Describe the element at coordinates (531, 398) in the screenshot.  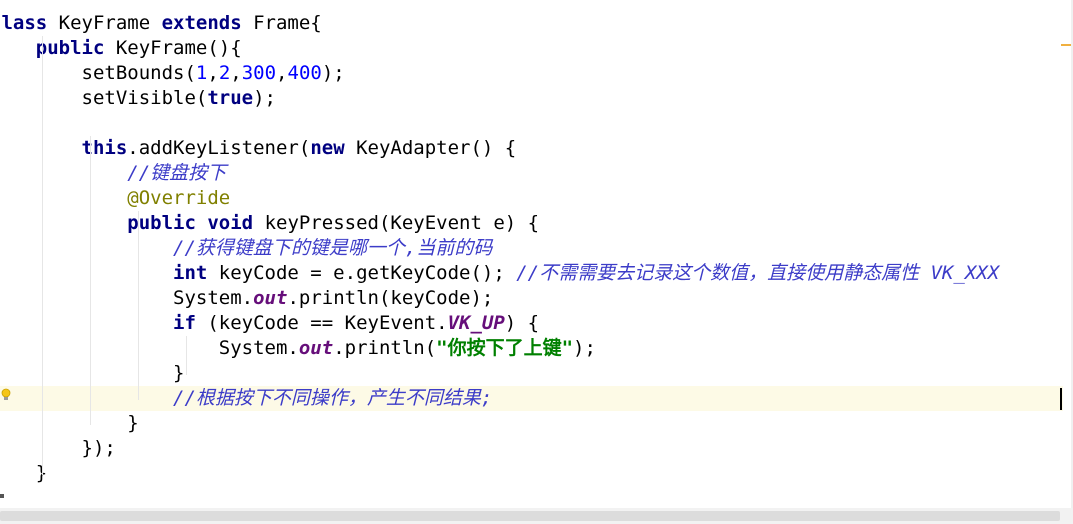
I see `code-line: //根据按下不同操作，产生不同结果;` at that location.